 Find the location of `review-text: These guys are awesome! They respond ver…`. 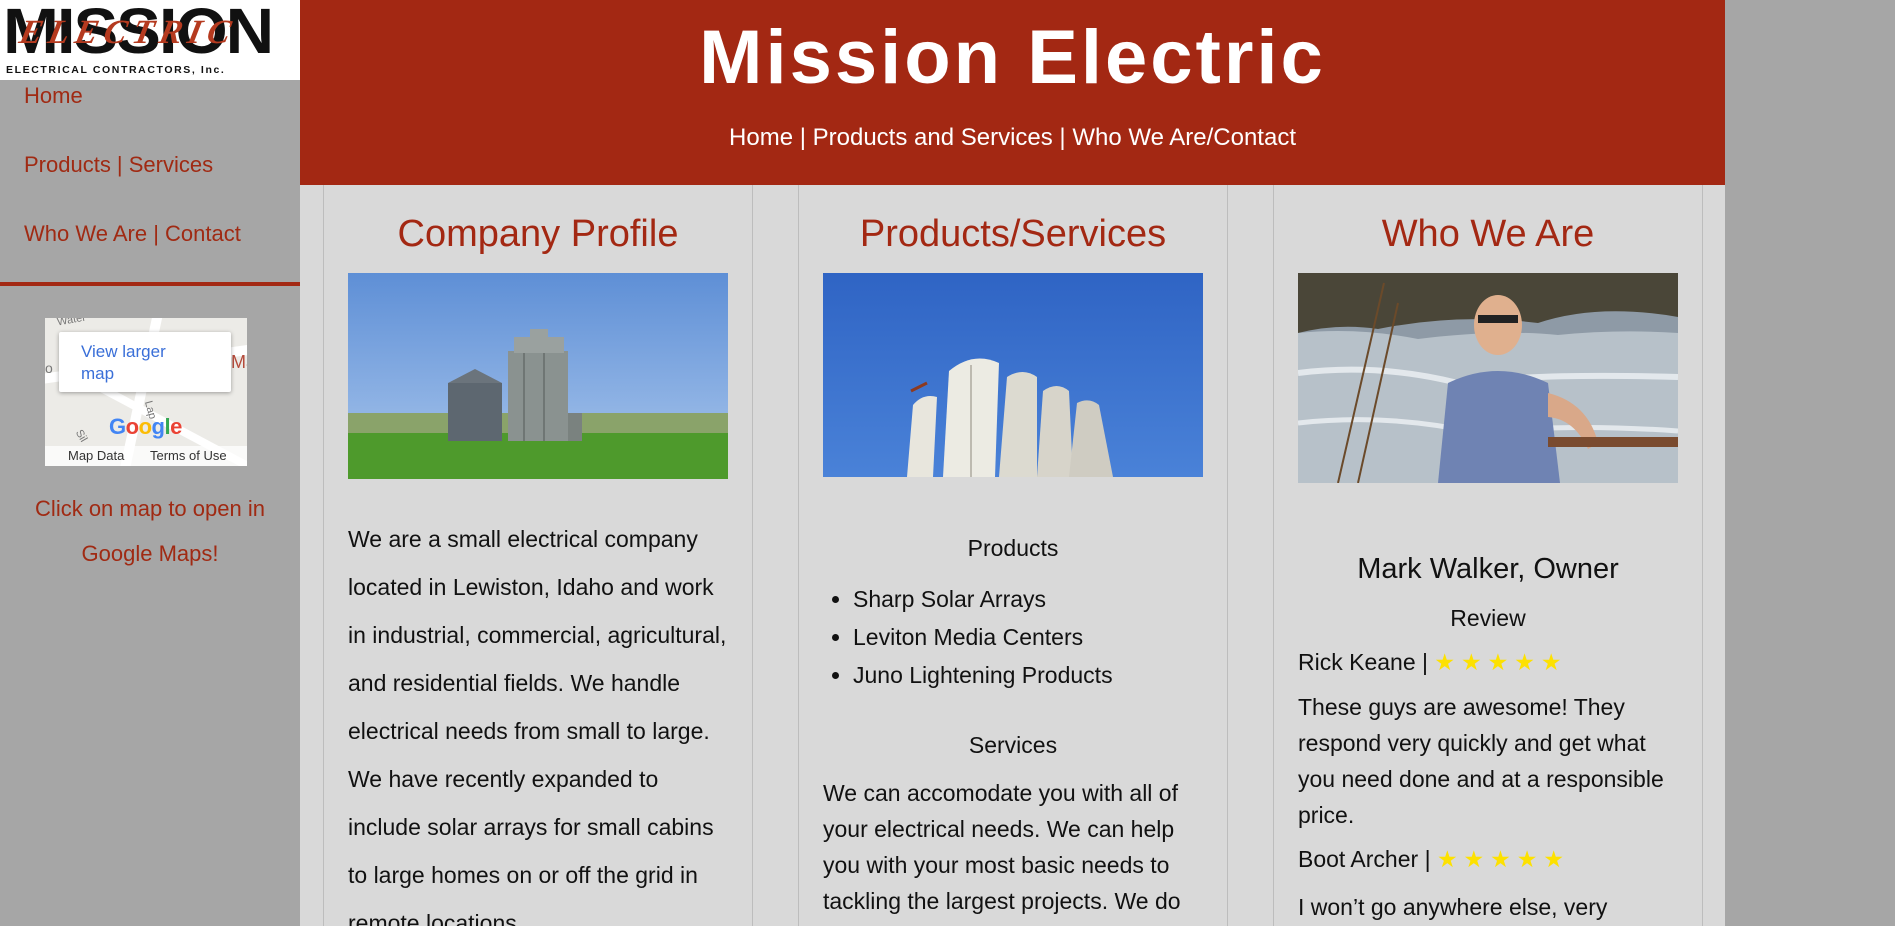

review-text: These guys are awesome! They respond ver… is located at coordinates (1481, 761).